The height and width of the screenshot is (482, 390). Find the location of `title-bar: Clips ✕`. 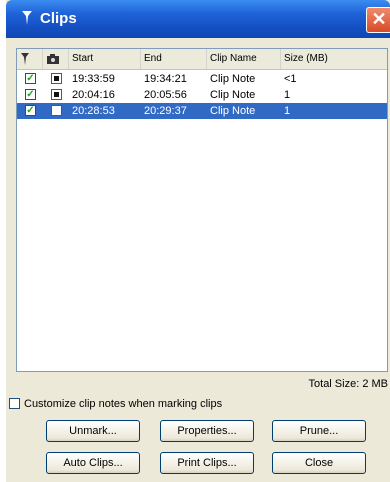

title-bar: Clips ✕ is located at coordinates (198, 19).